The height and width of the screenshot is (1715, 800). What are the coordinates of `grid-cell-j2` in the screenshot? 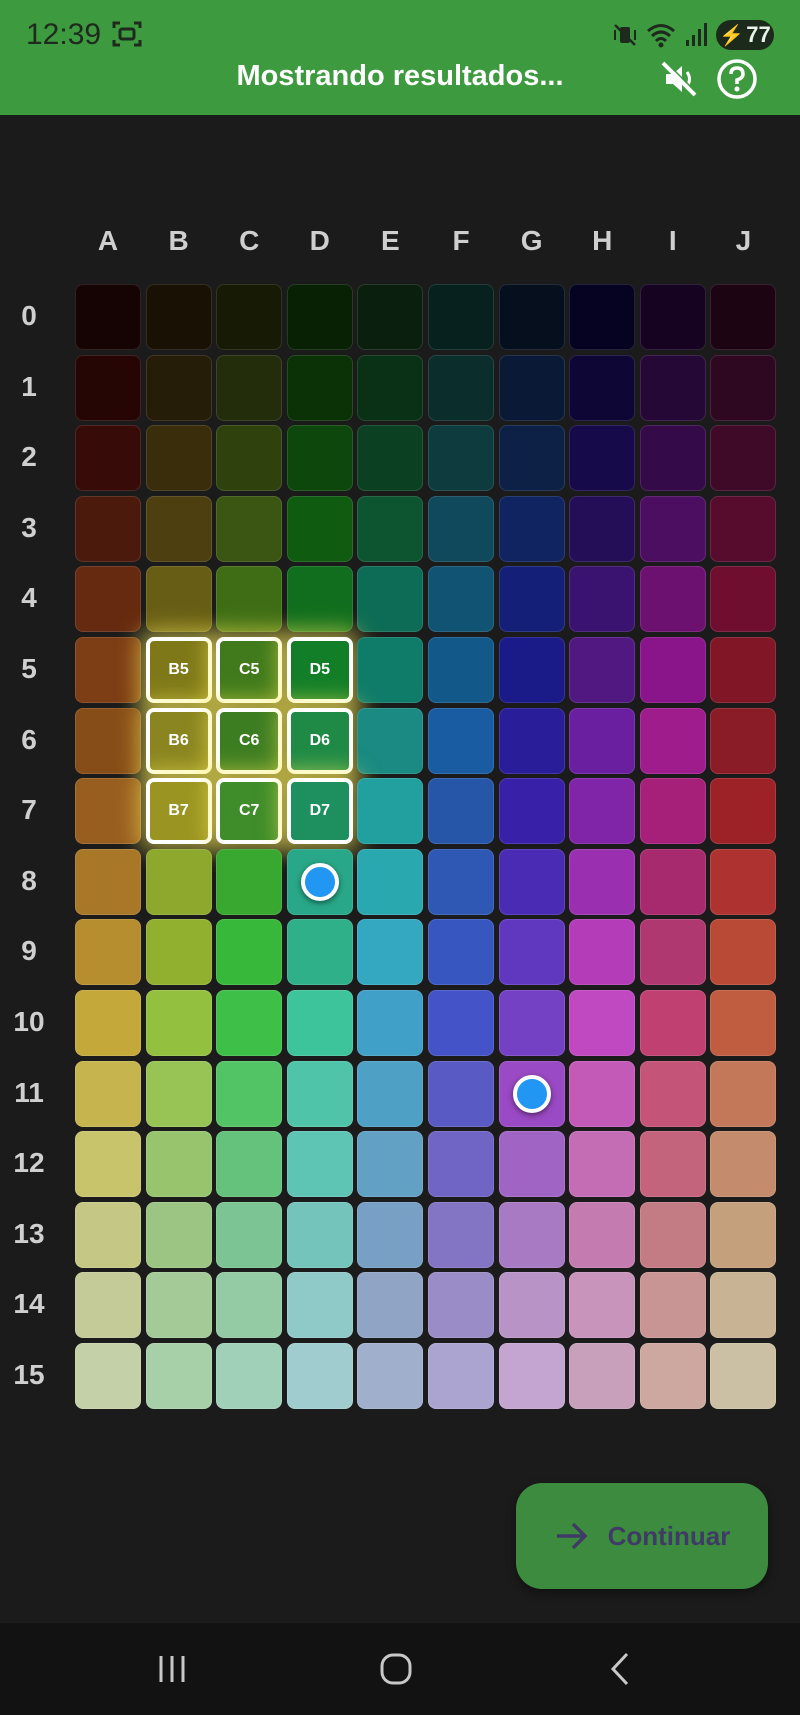 It's located at (743, 458).